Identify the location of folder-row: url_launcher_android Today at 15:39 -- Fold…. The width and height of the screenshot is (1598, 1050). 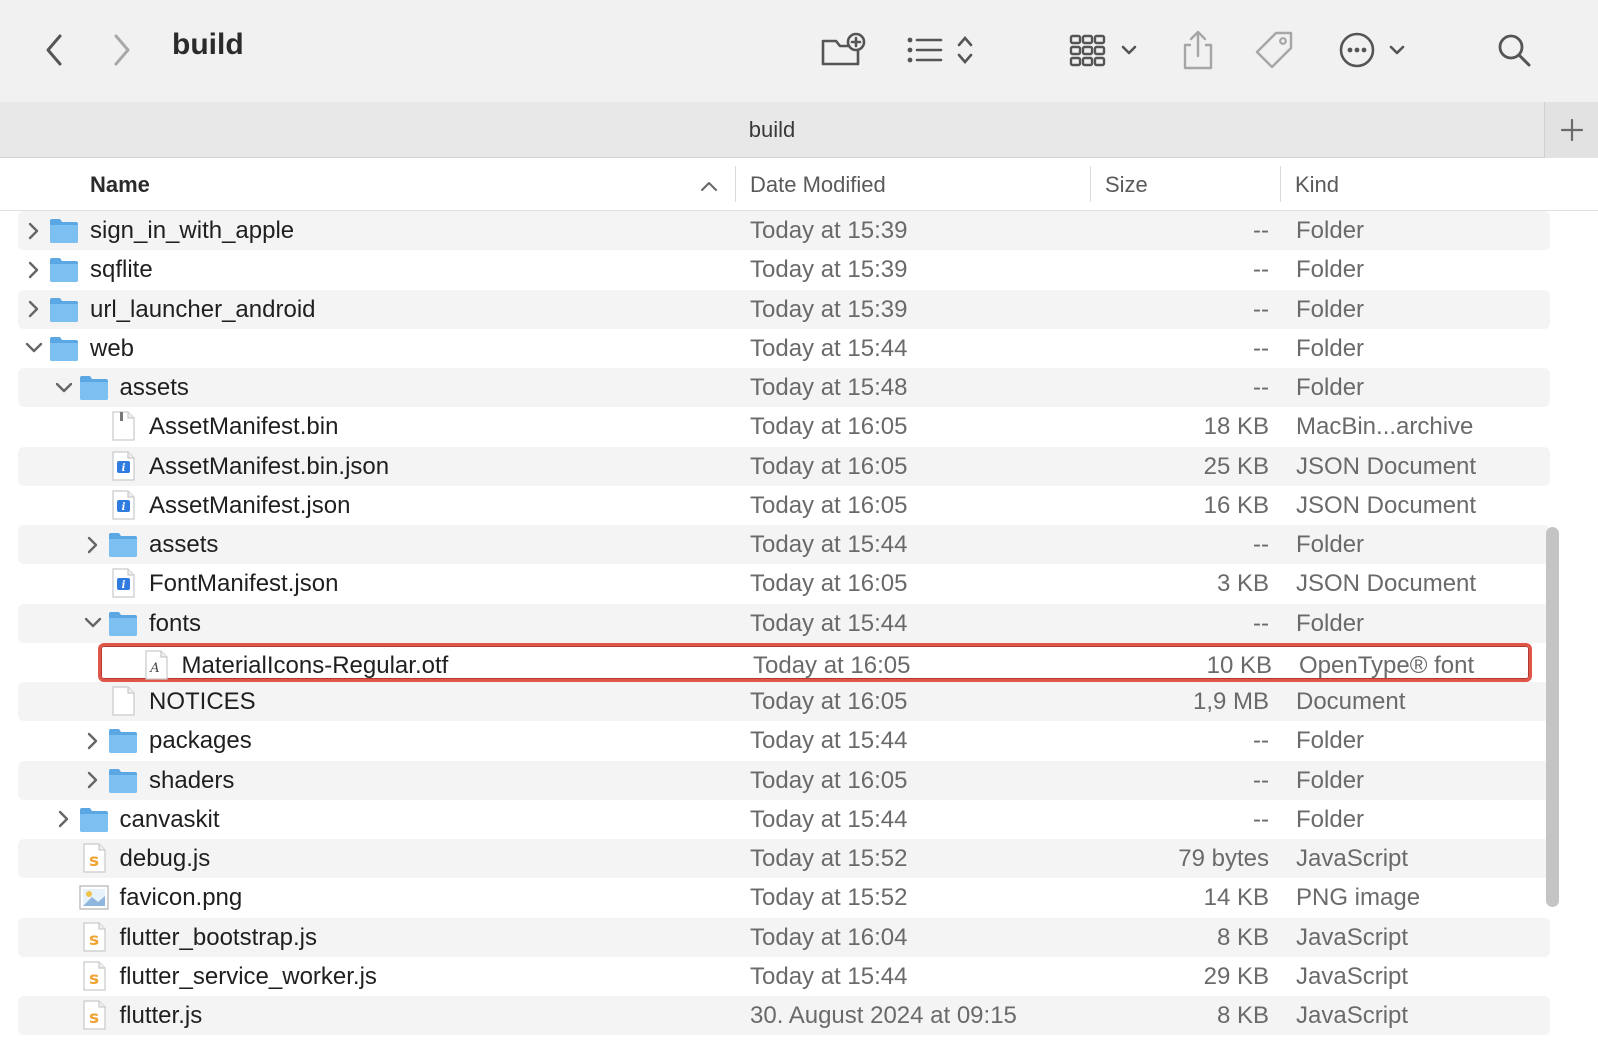
(784, 309).